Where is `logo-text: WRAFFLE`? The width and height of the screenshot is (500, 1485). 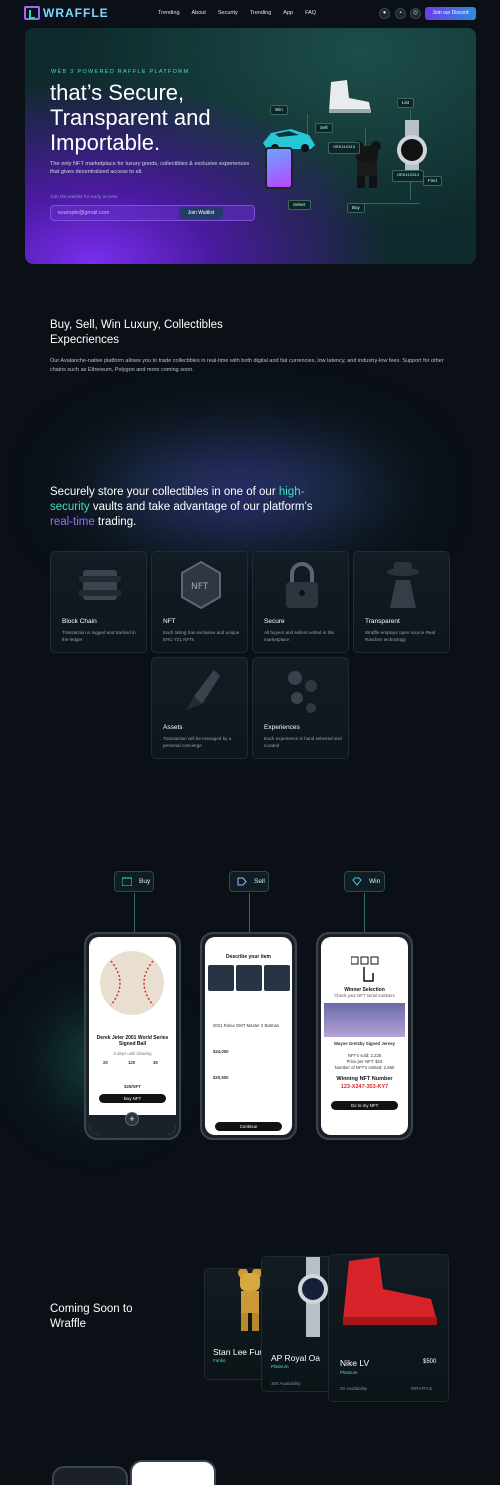
logo-text: WRAFFLE is located at coordinates (76, 13).